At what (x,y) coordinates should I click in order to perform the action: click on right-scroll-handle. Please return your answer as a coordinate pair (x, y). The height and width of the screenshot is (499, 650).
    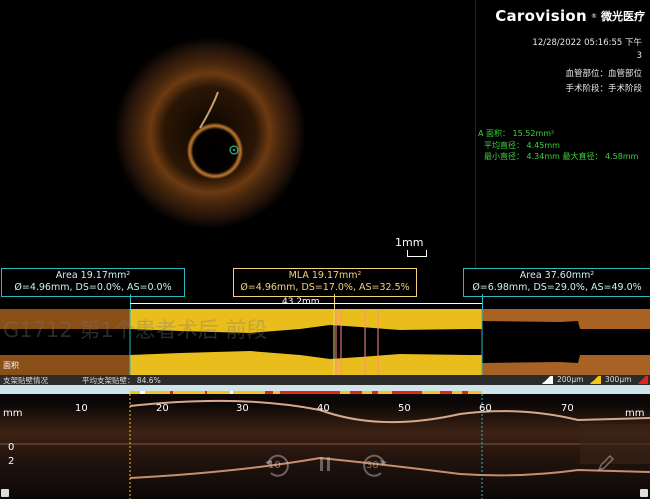
    Looking at the image, I should click on (644, 493).